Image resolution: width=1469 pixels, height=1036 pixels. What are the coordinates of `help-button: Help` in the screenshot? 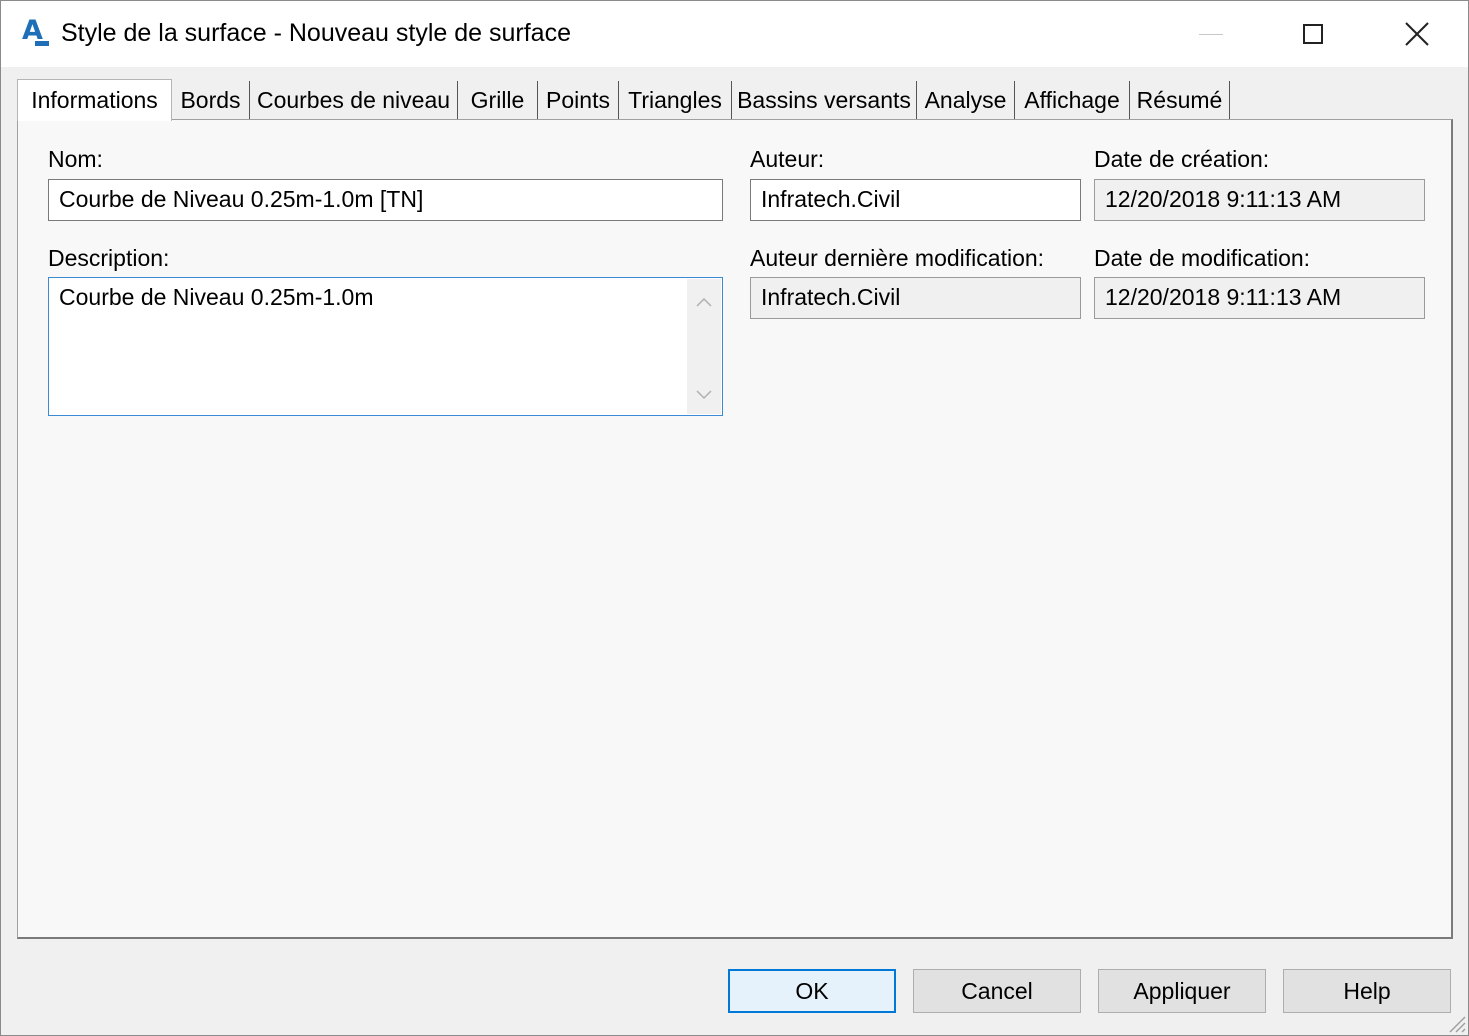 It's located at (1367, 991).